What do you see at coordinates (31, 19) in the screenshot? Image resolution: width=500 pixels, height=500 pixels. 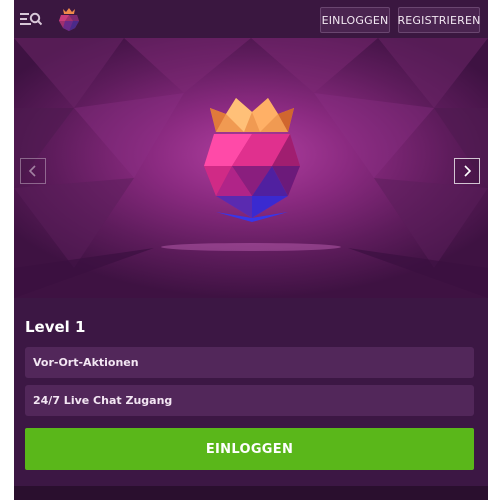 I see `menu-search-icon` at bounding box center [31, 19].